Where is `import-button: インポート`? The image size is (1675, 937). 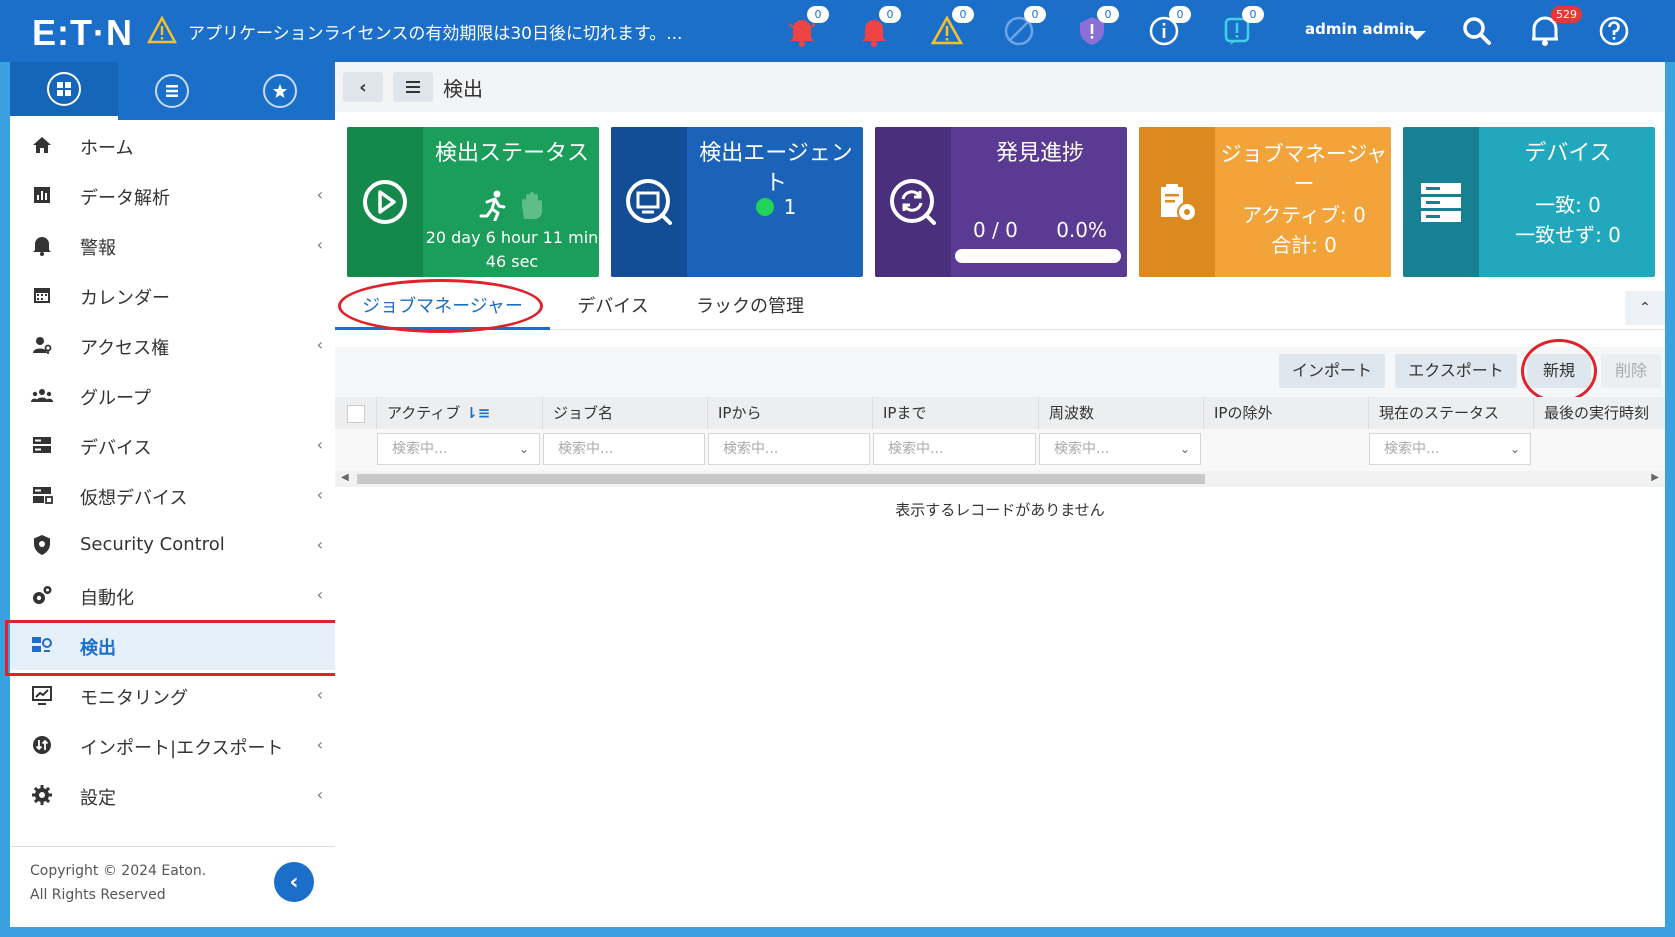 import-button: インポート is located at coordinates (1332, 371).